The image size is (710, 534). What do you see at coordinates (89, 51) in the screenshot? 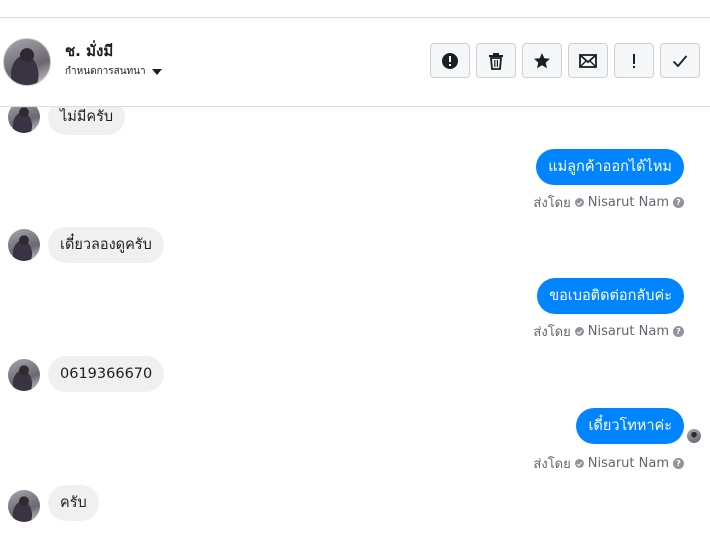
I see `contact-name: ช. มั่งมี` at bounding box center [89, 51].